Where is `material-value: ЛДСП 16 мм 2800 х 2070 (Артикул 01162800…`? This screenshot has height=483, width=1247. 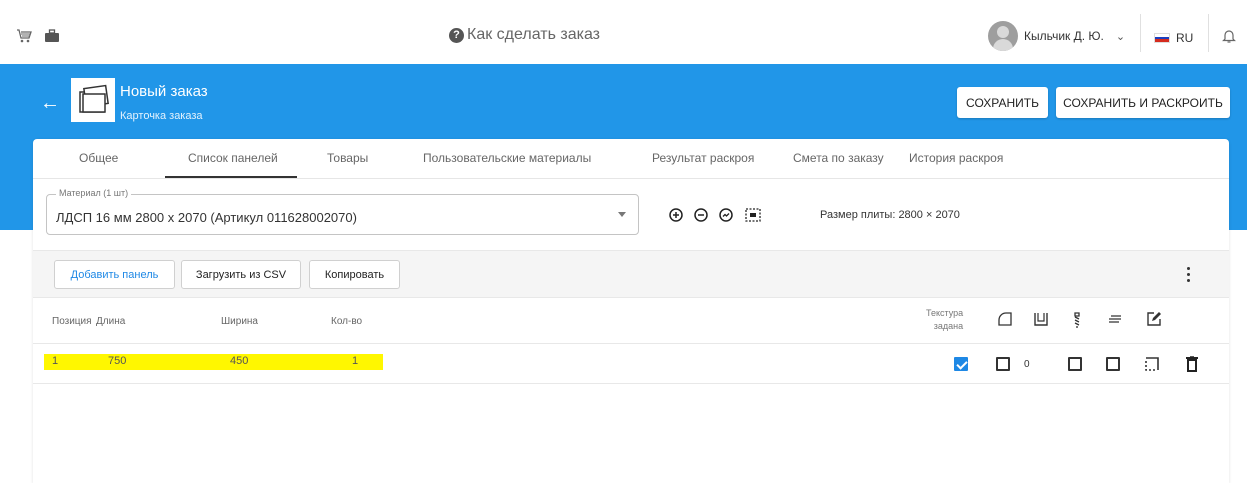
material-value: ЛДСП 16 мм 2800 х 2070 (Артикул 01162800… is located at coordinates (206, 217).